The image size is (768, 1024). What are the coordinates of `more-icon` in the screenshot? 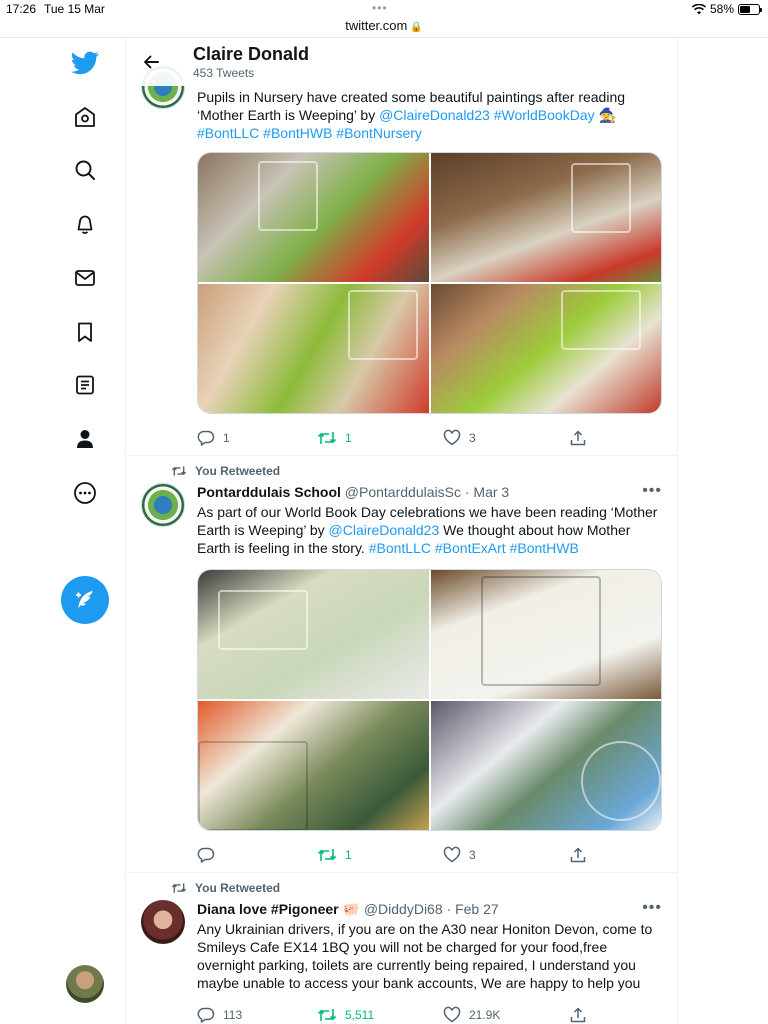 It's located at (85, 493).